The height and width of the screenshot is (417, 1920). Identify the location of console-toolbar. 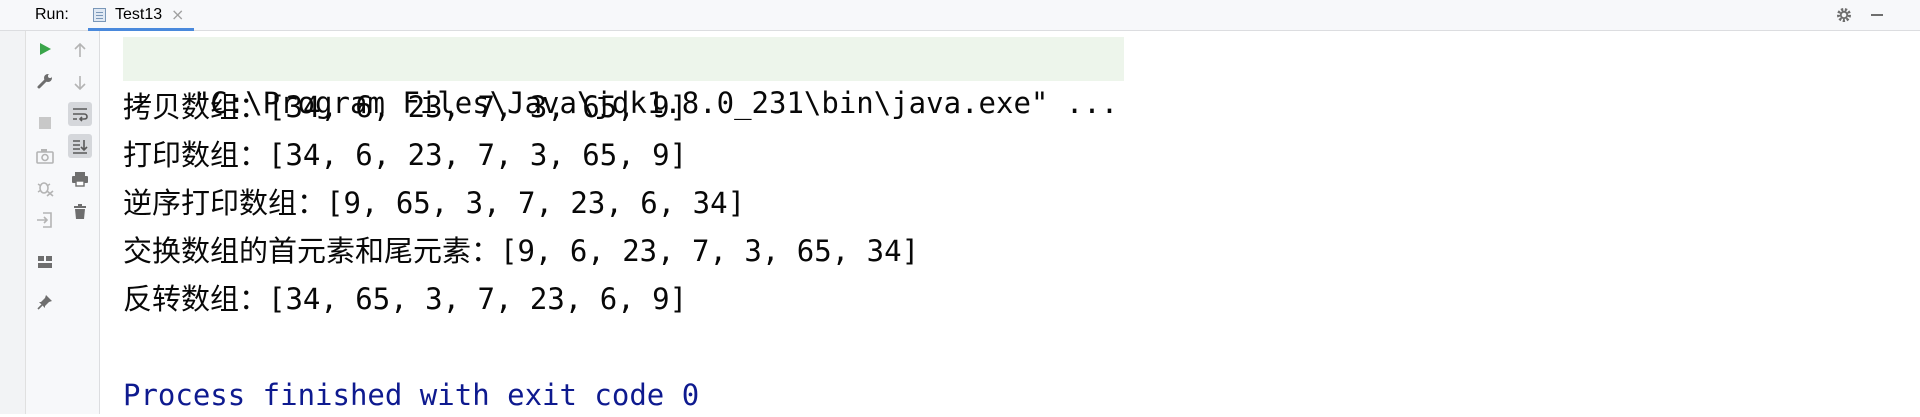
(82, 222).